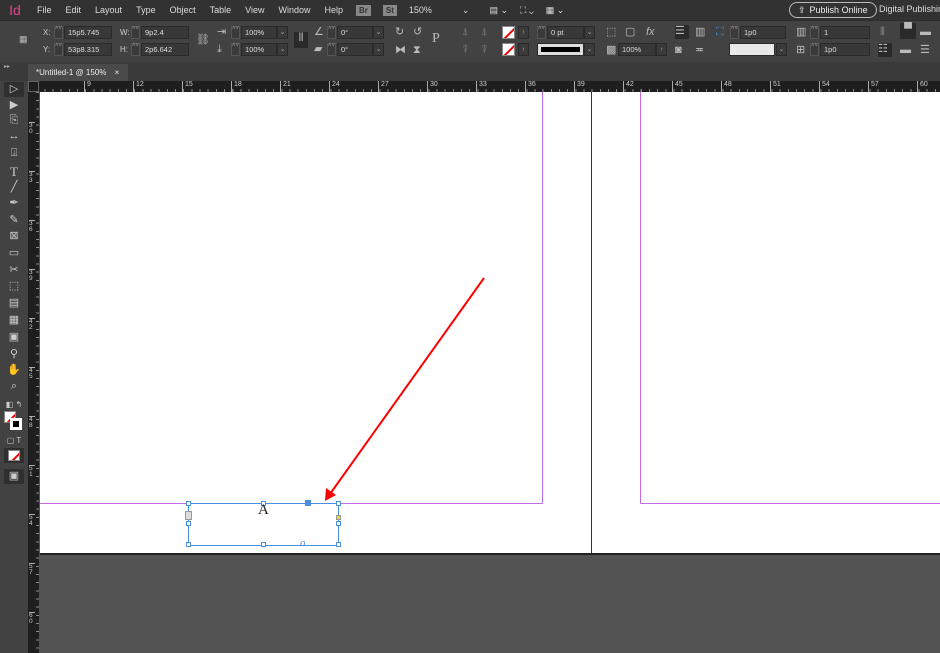 The width and height of the screenshot is (940, 653). I want to click on frame-text: A, so click(263, 510).